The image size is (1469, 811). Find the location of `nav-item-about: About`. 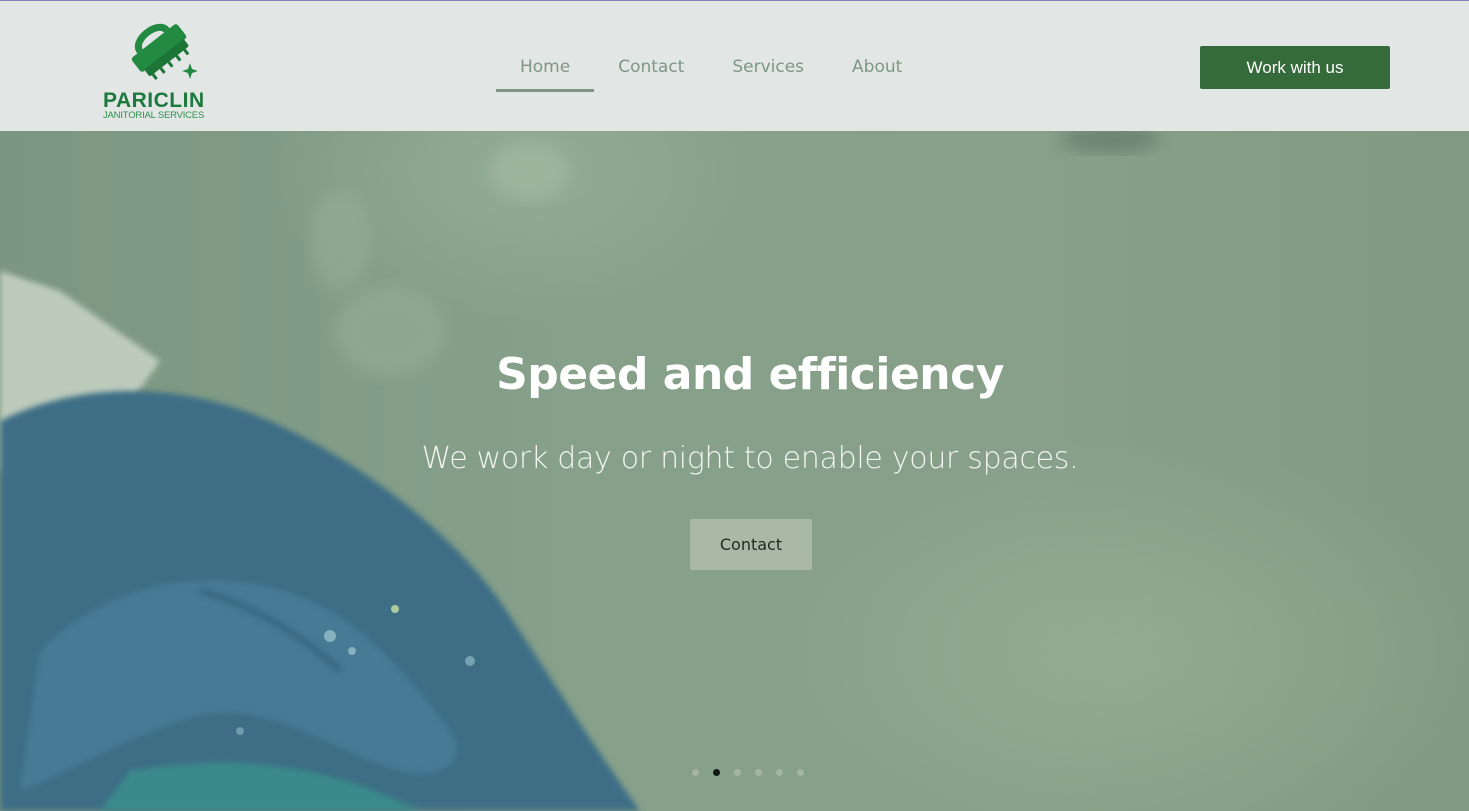

nav-item-about: About is located at coordinates (877, 69).